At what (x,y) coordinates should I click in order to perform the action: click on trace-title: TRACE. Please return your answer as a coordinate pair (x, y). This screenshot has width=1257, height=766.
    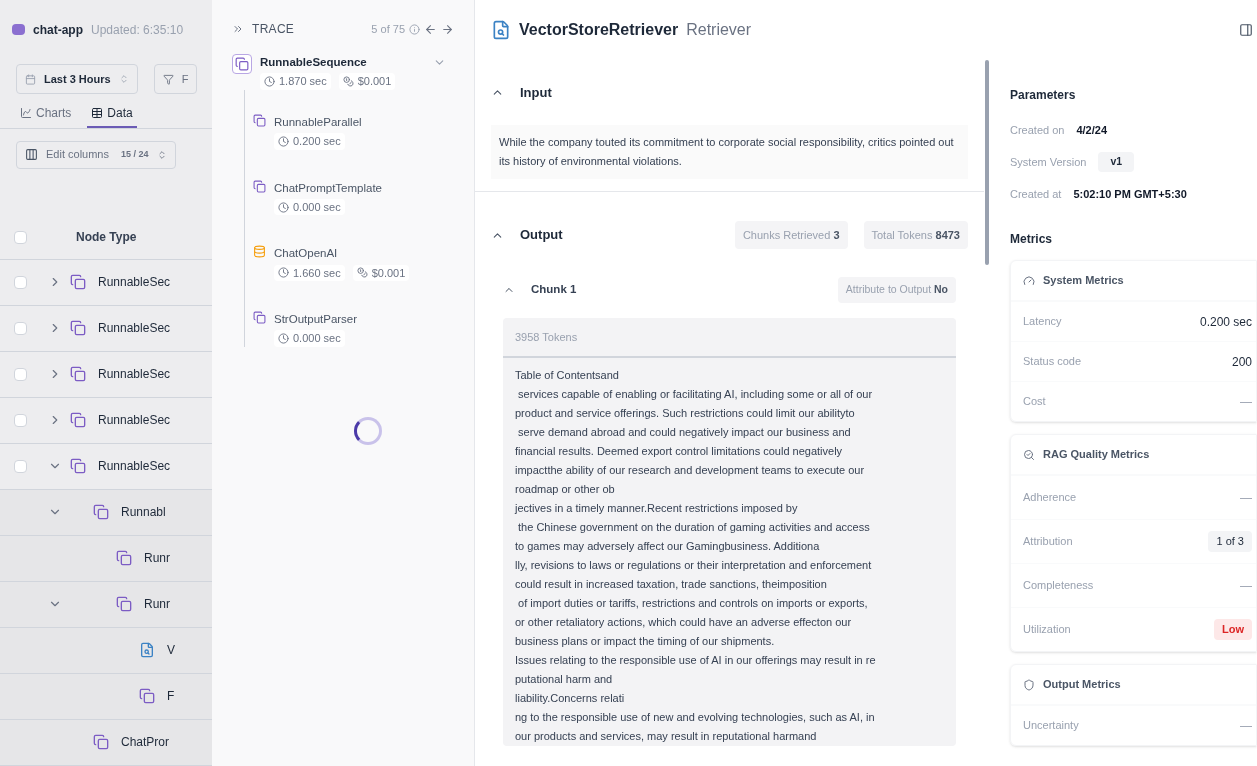
    Looking at the image, I should click on (273, 29).